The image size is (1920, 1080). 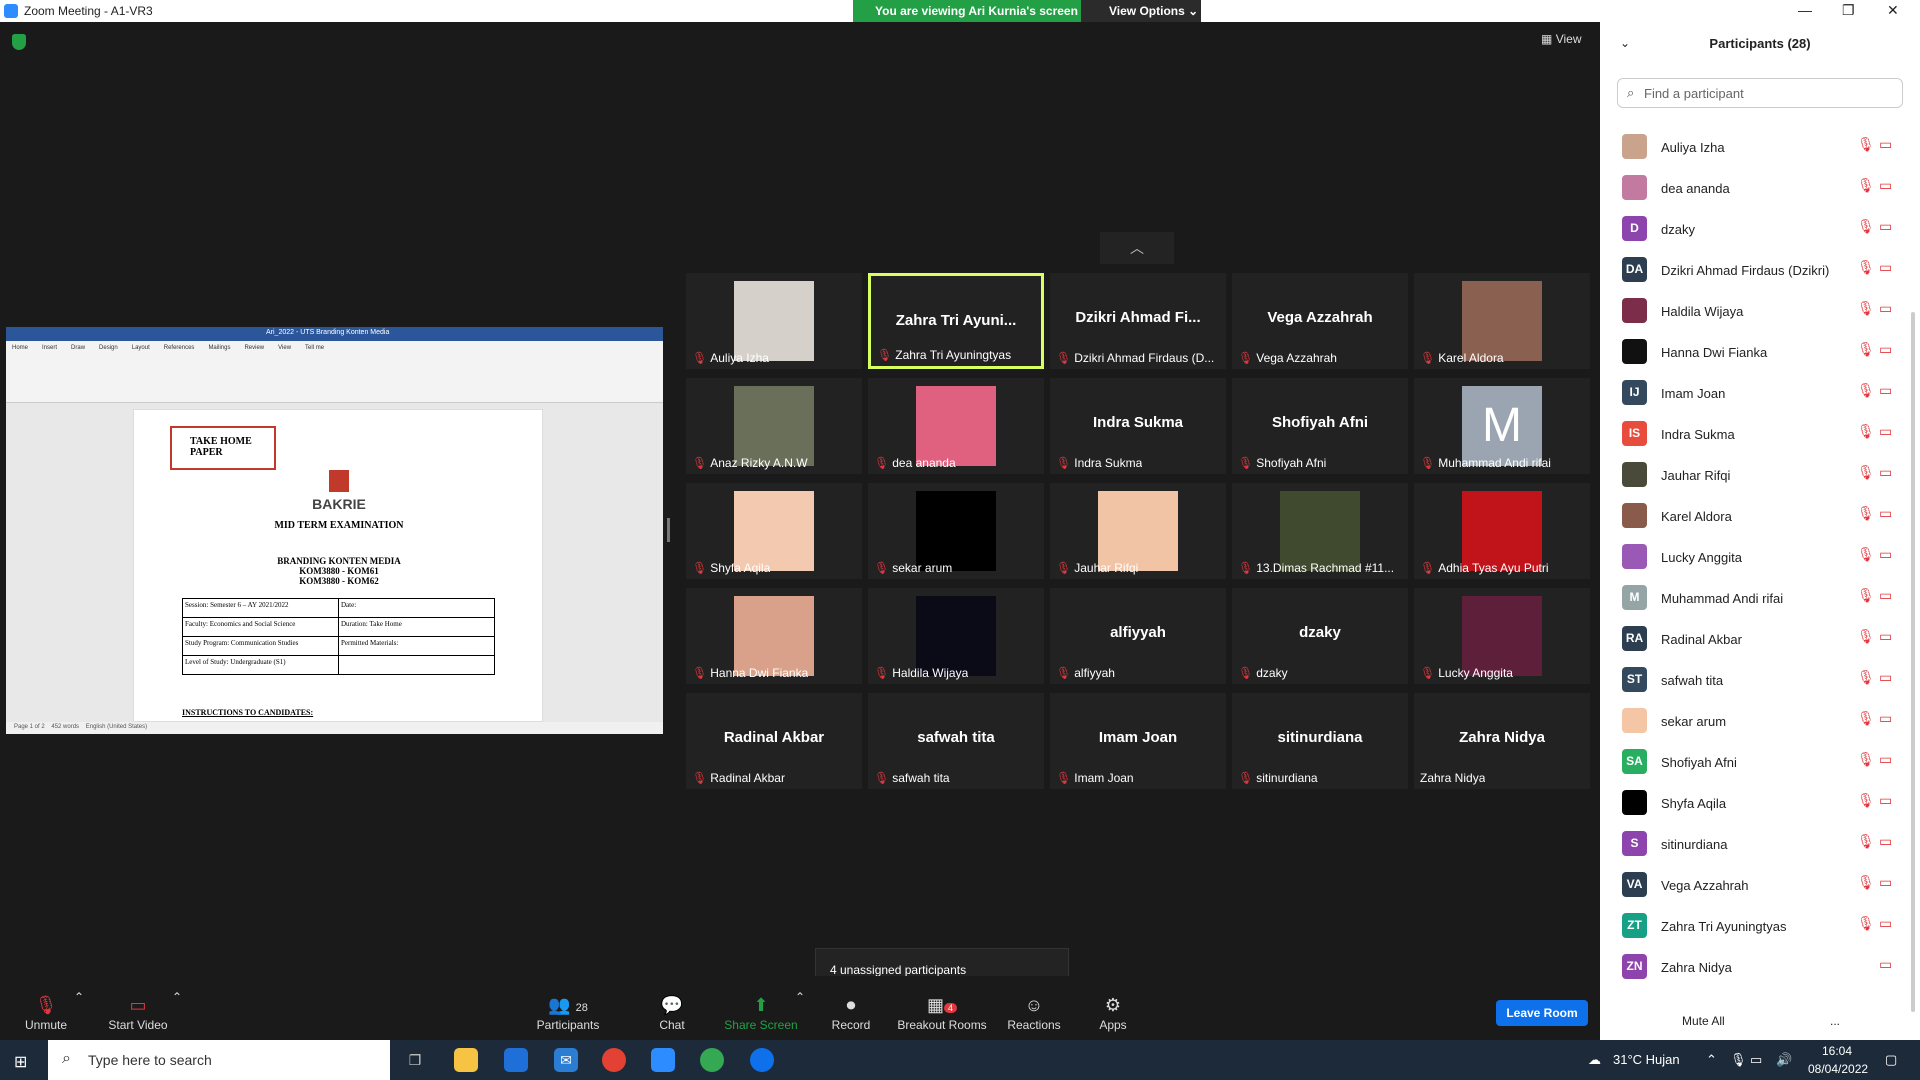 I want to click on participant-row: VA Vega Azzahrah 🎙 ▭, so click(x=1756, y=884).